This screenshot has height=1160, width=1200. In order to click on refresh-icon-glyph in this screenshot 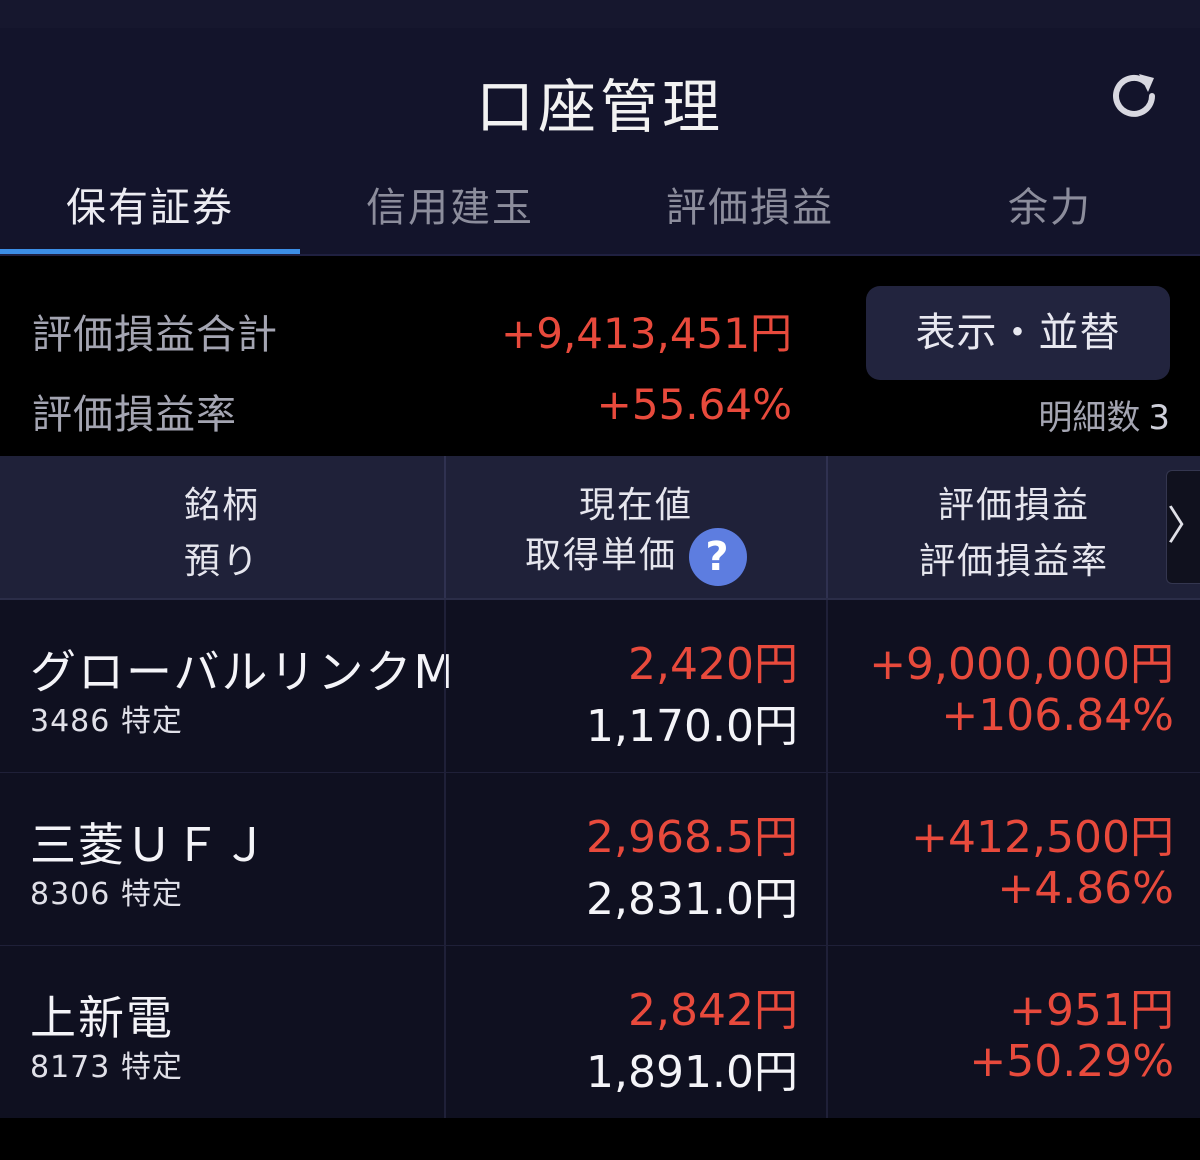, I will do `click(1134, 95)`.